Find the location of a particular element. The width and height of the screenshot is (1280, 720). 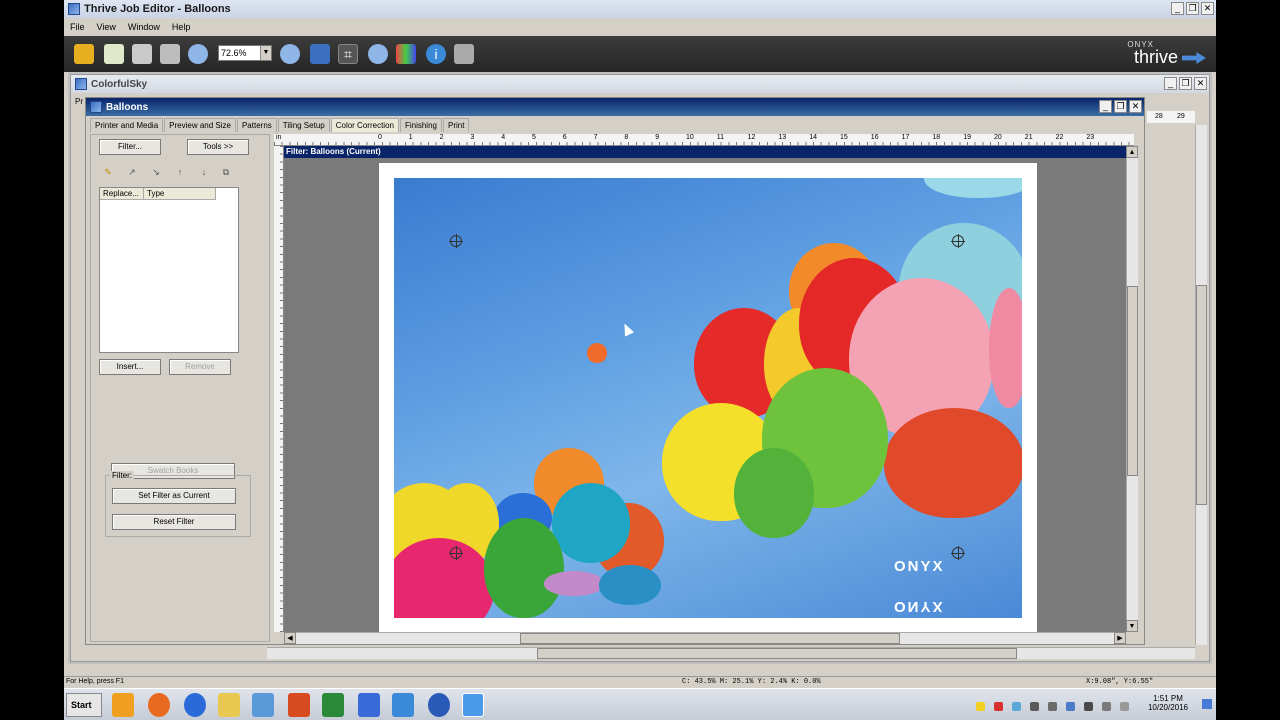

info-icon: i is located at coordinates (436, 54).